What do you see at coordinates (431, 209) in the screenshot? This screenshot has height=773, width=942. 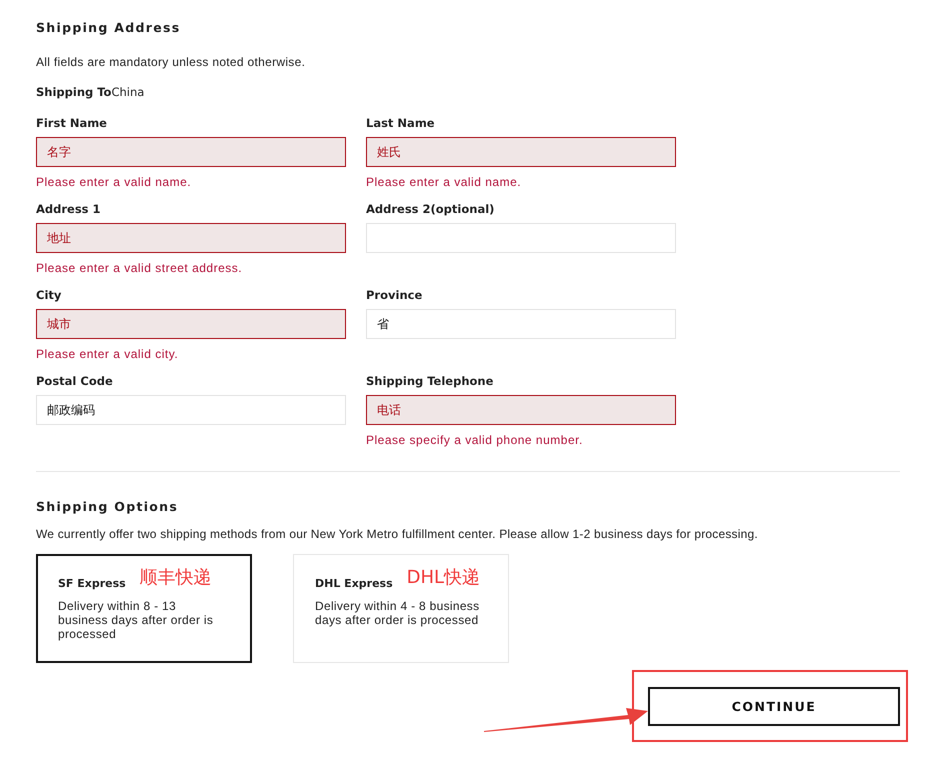 I see `field-label: Address 2(optional)` at bounding box center [431, 209].